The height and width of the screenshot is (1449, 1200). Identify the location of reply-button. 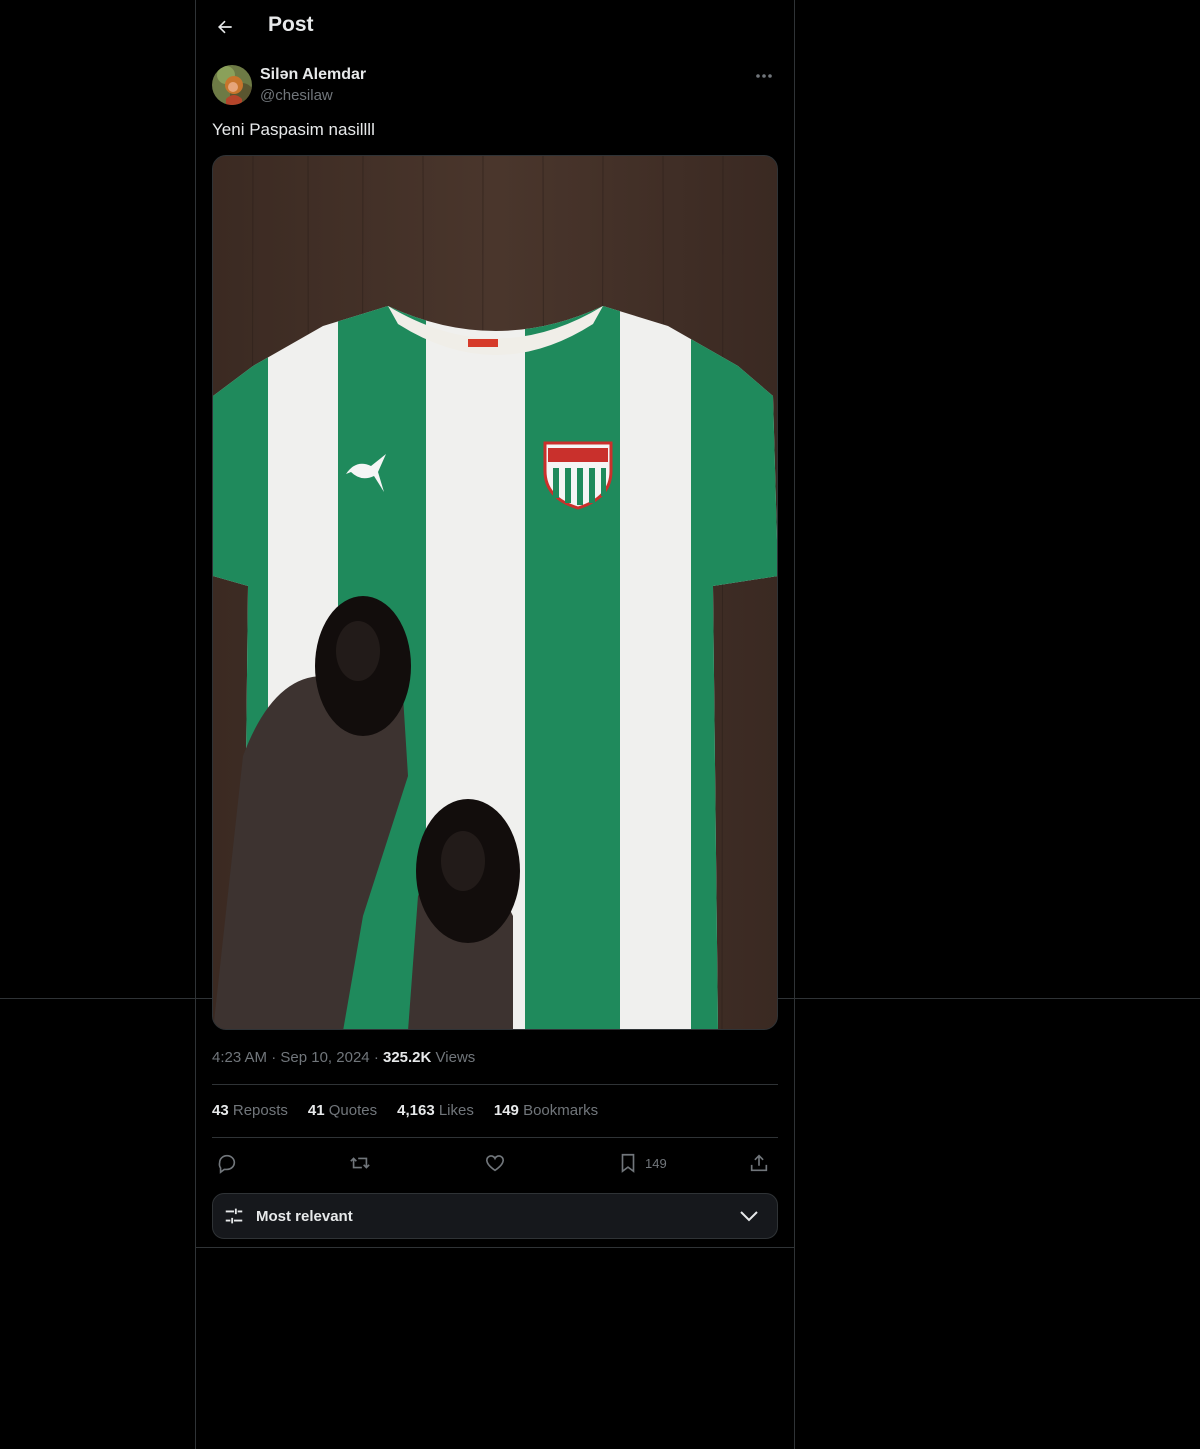
(227, 1163).